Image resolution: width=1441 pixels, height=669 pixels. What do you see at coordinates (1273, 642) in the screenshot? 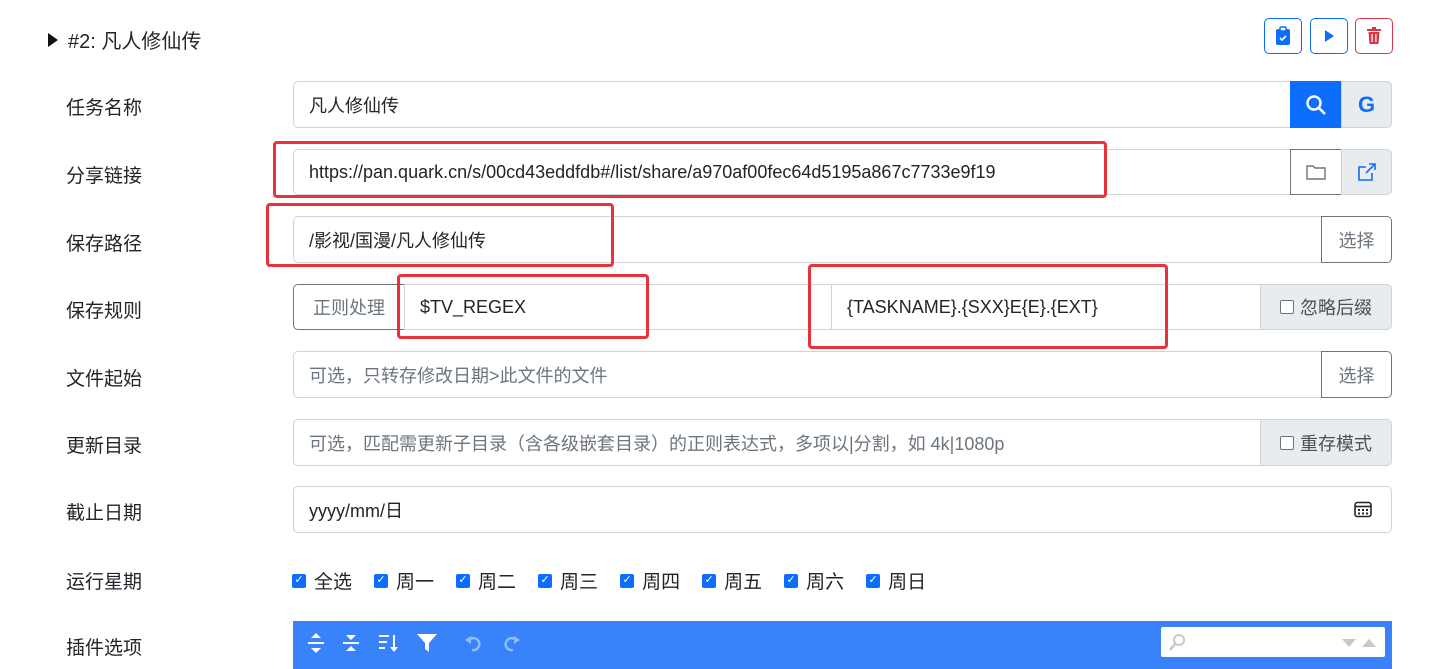
I see `json-search-input` at bounding box center [1273, 642].